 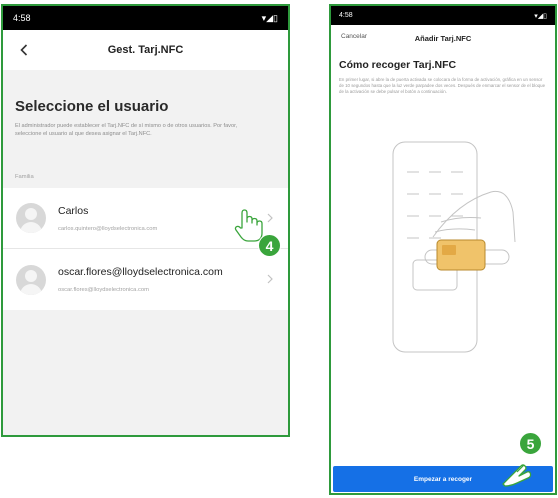 I want to click on page-title: Cómo recoger Tarj.NFC, so click(x=398, y=65).